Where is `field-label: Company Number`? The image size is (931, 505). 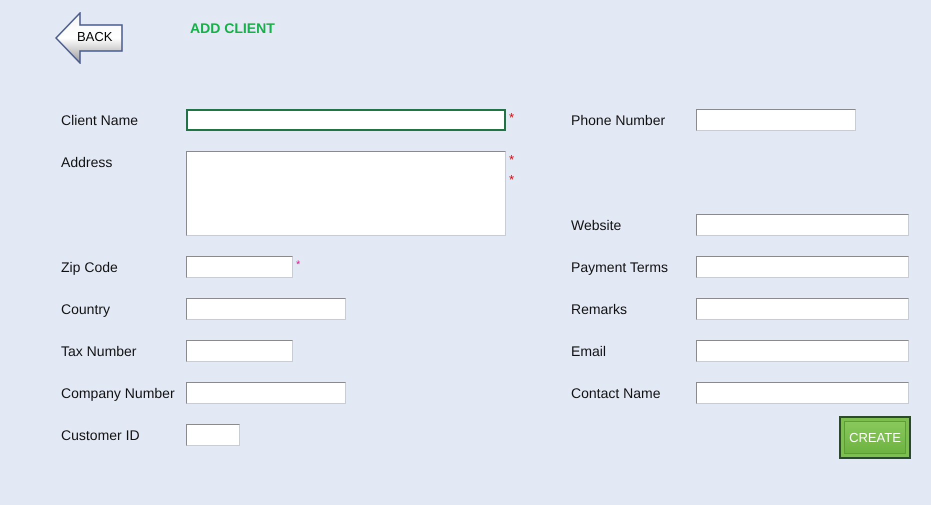 field-label: Company Number is located at coordinates (118, 393).